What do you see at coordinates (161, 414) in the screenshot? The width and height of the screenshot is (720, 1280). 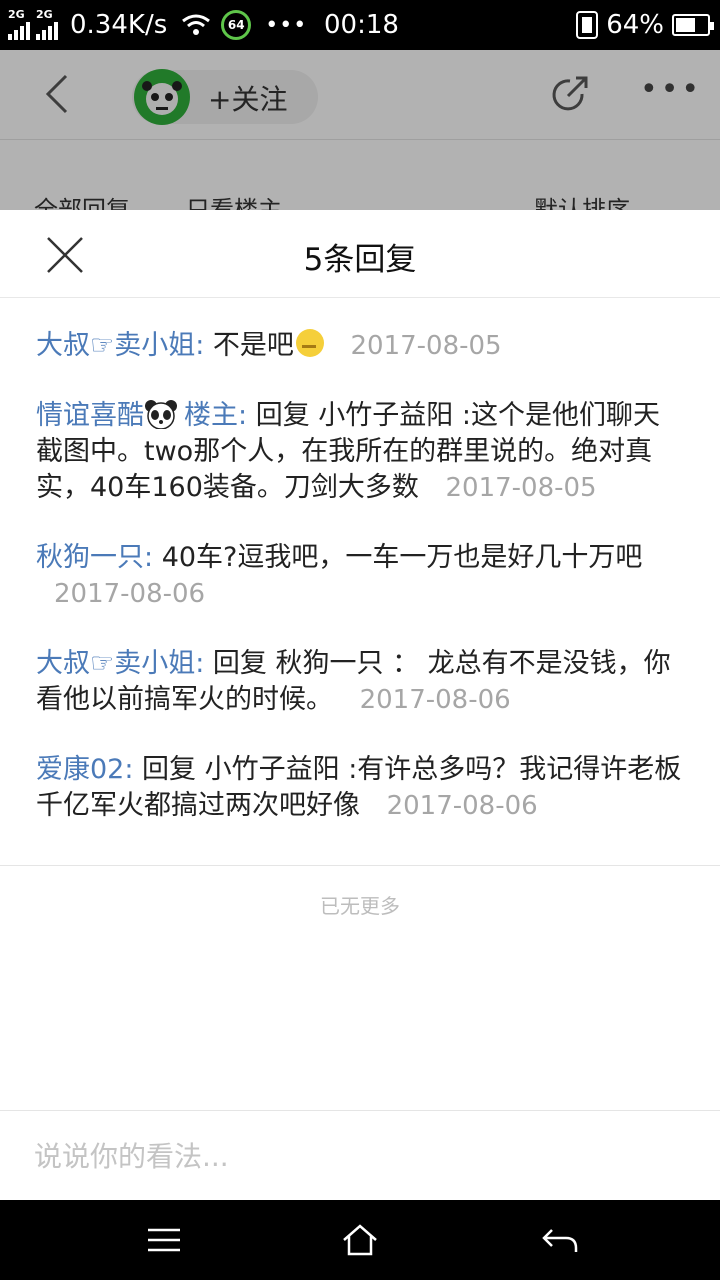 I see `panda-emoji-icon` at bounding box center [161, 414].